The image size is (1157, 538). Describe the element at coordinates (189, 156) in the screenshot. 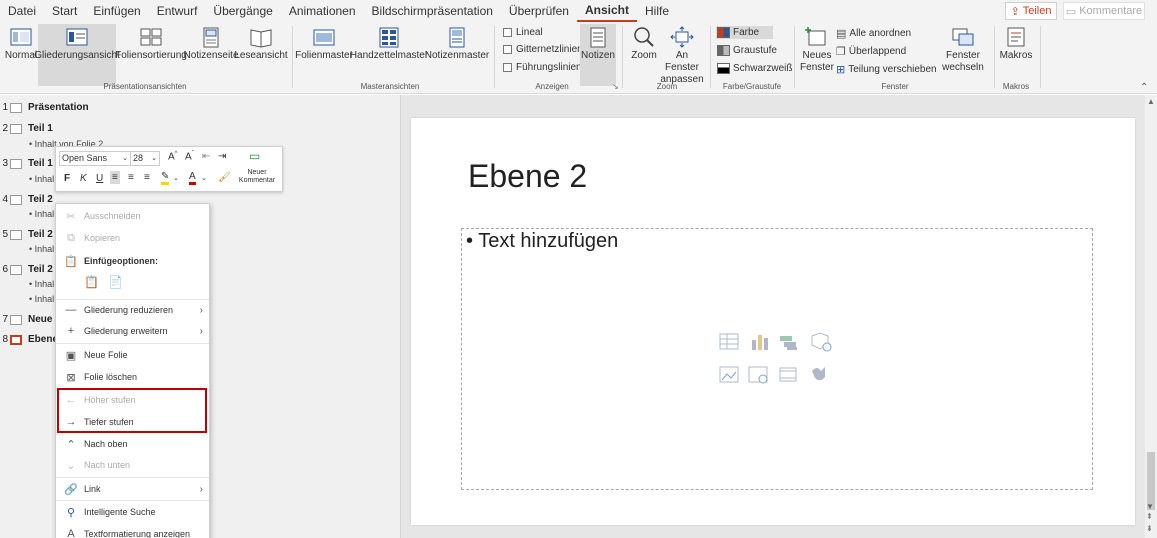

I see `shrink-font-icon: Aˇ` at that location.